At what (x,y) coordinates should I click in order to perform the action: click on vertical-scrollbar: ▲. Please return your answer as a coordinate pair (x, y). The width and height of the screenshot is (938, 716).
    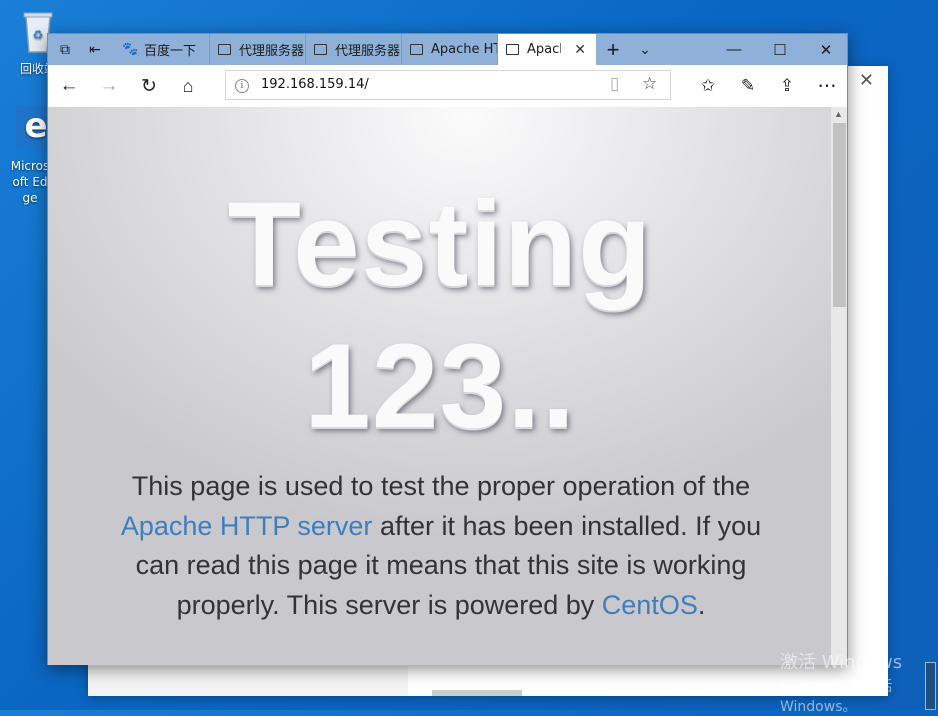
    Looking at the image, I should click on (839, 386).